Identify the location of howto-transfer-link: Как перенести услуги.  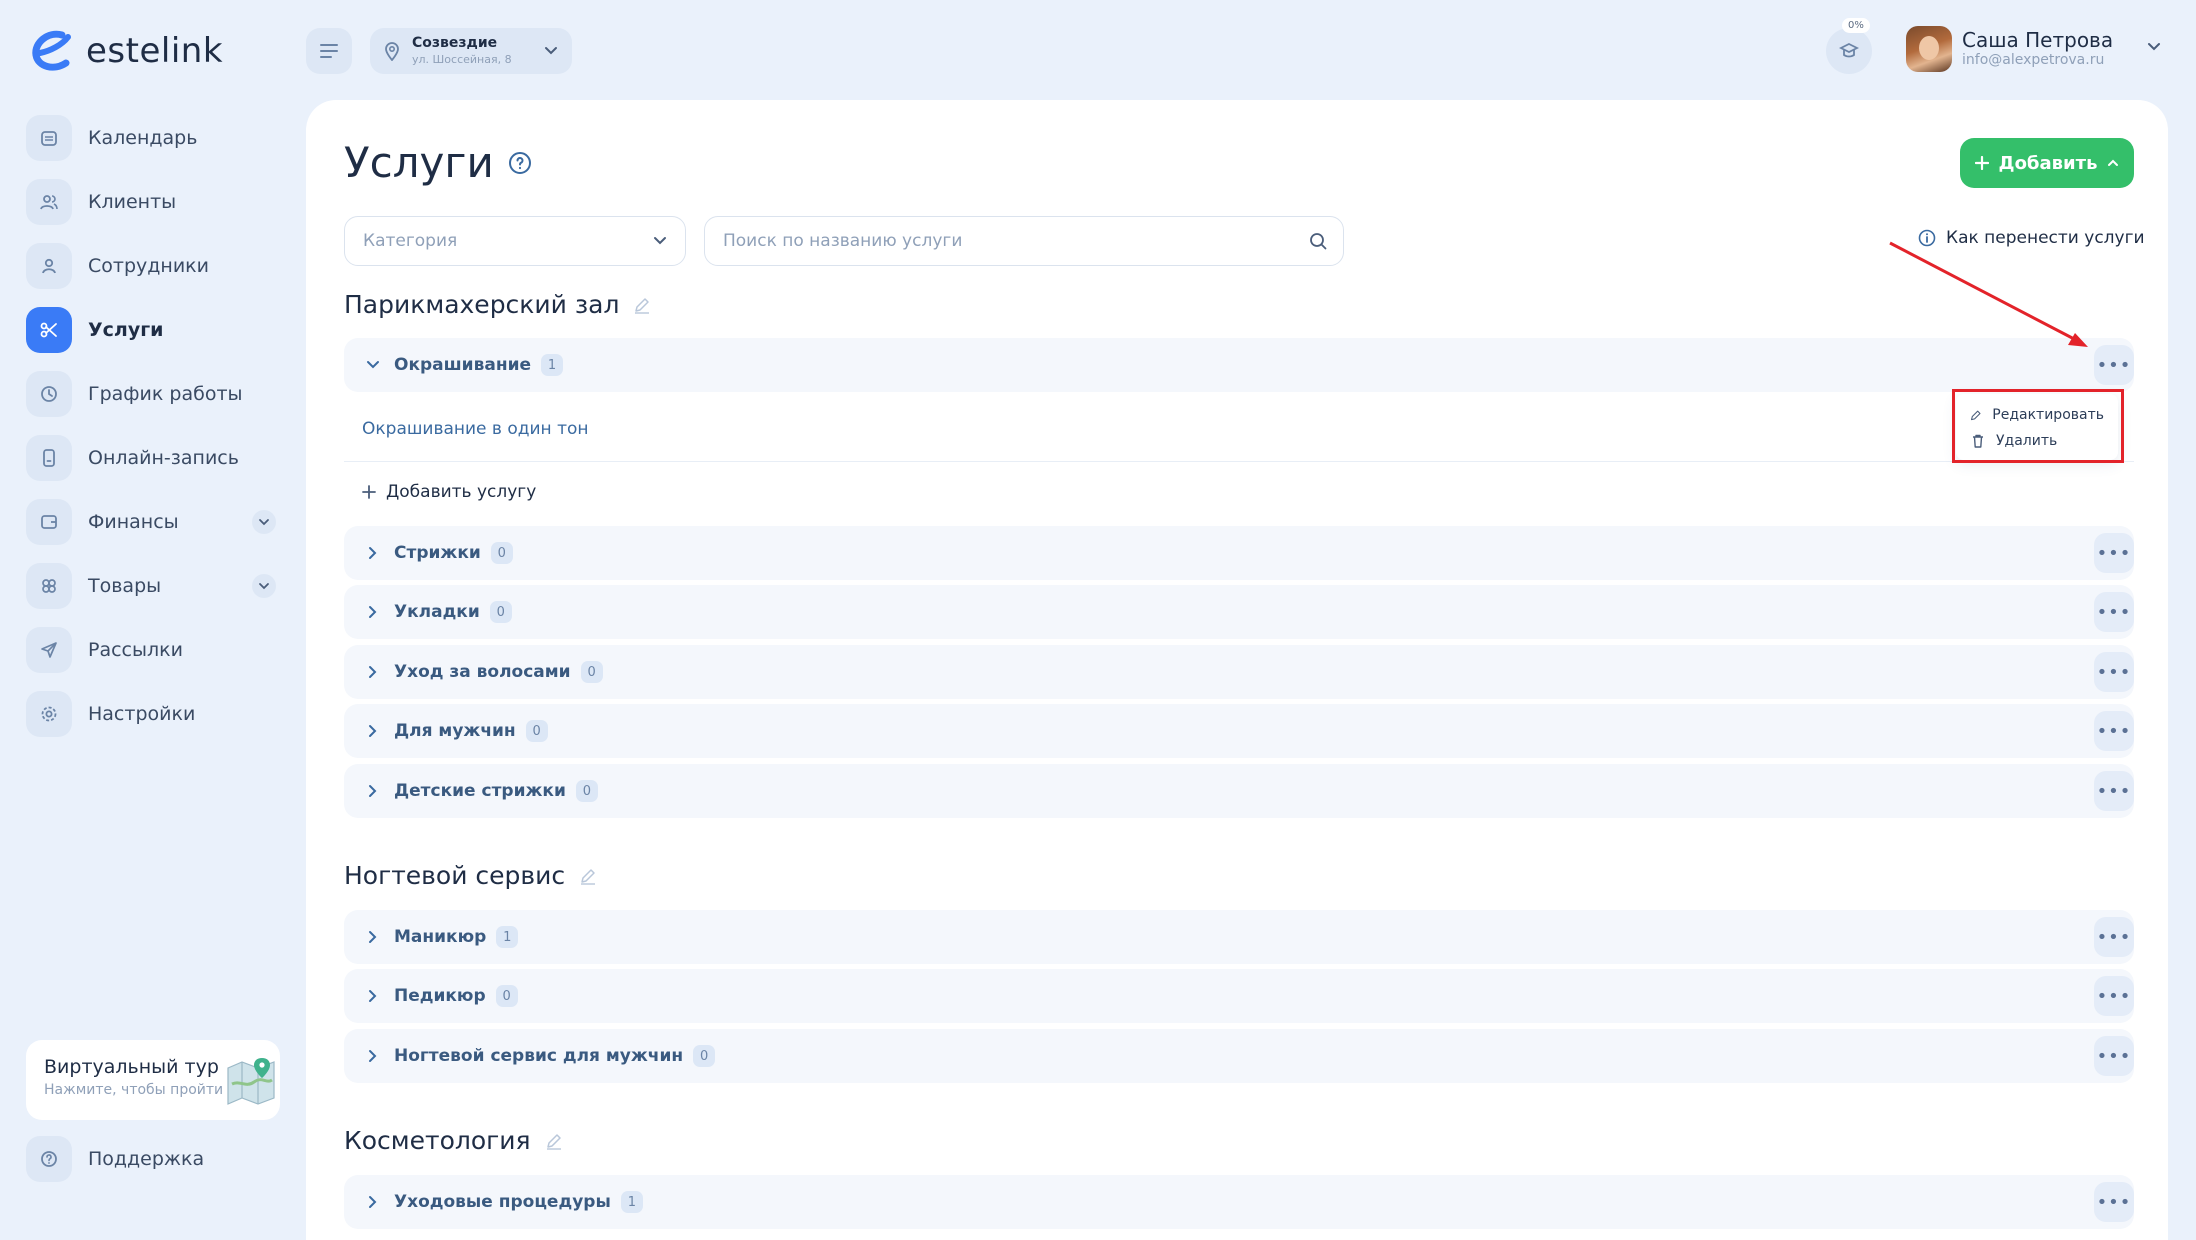
(2031, 238).